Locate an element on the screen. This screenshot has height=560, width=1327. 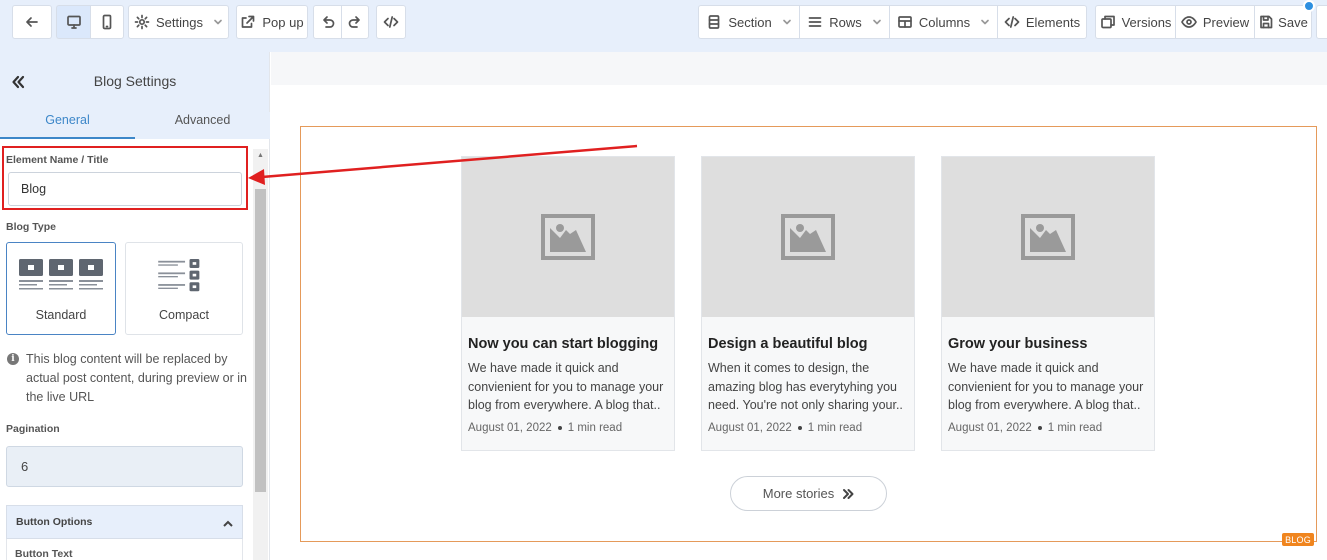
desktop-view-button is located at coordinates (73, 22).